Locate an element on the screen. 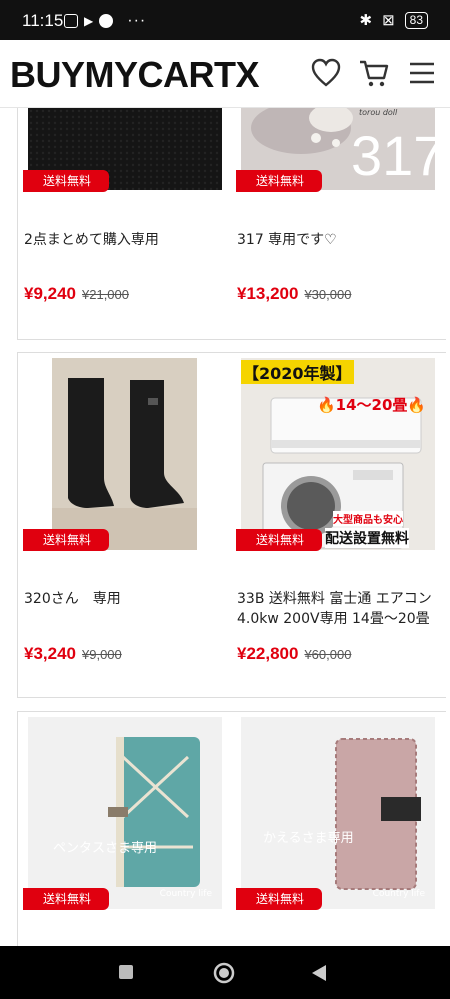  product-card: ペンタスさま専用 Country life 送料無料 is located at coordinates (124, 831).